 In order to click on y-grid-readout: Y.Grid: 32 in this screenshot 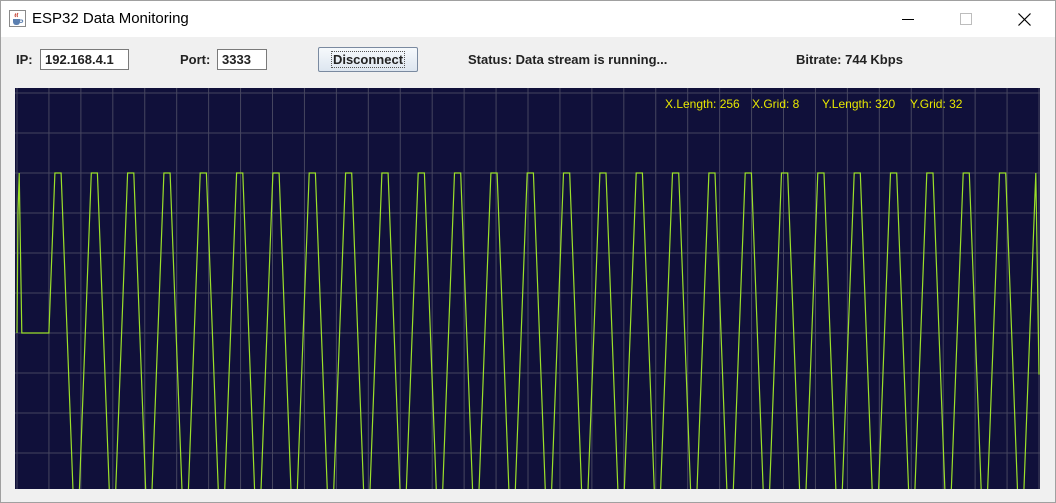, I will do `click(936, 104)`.